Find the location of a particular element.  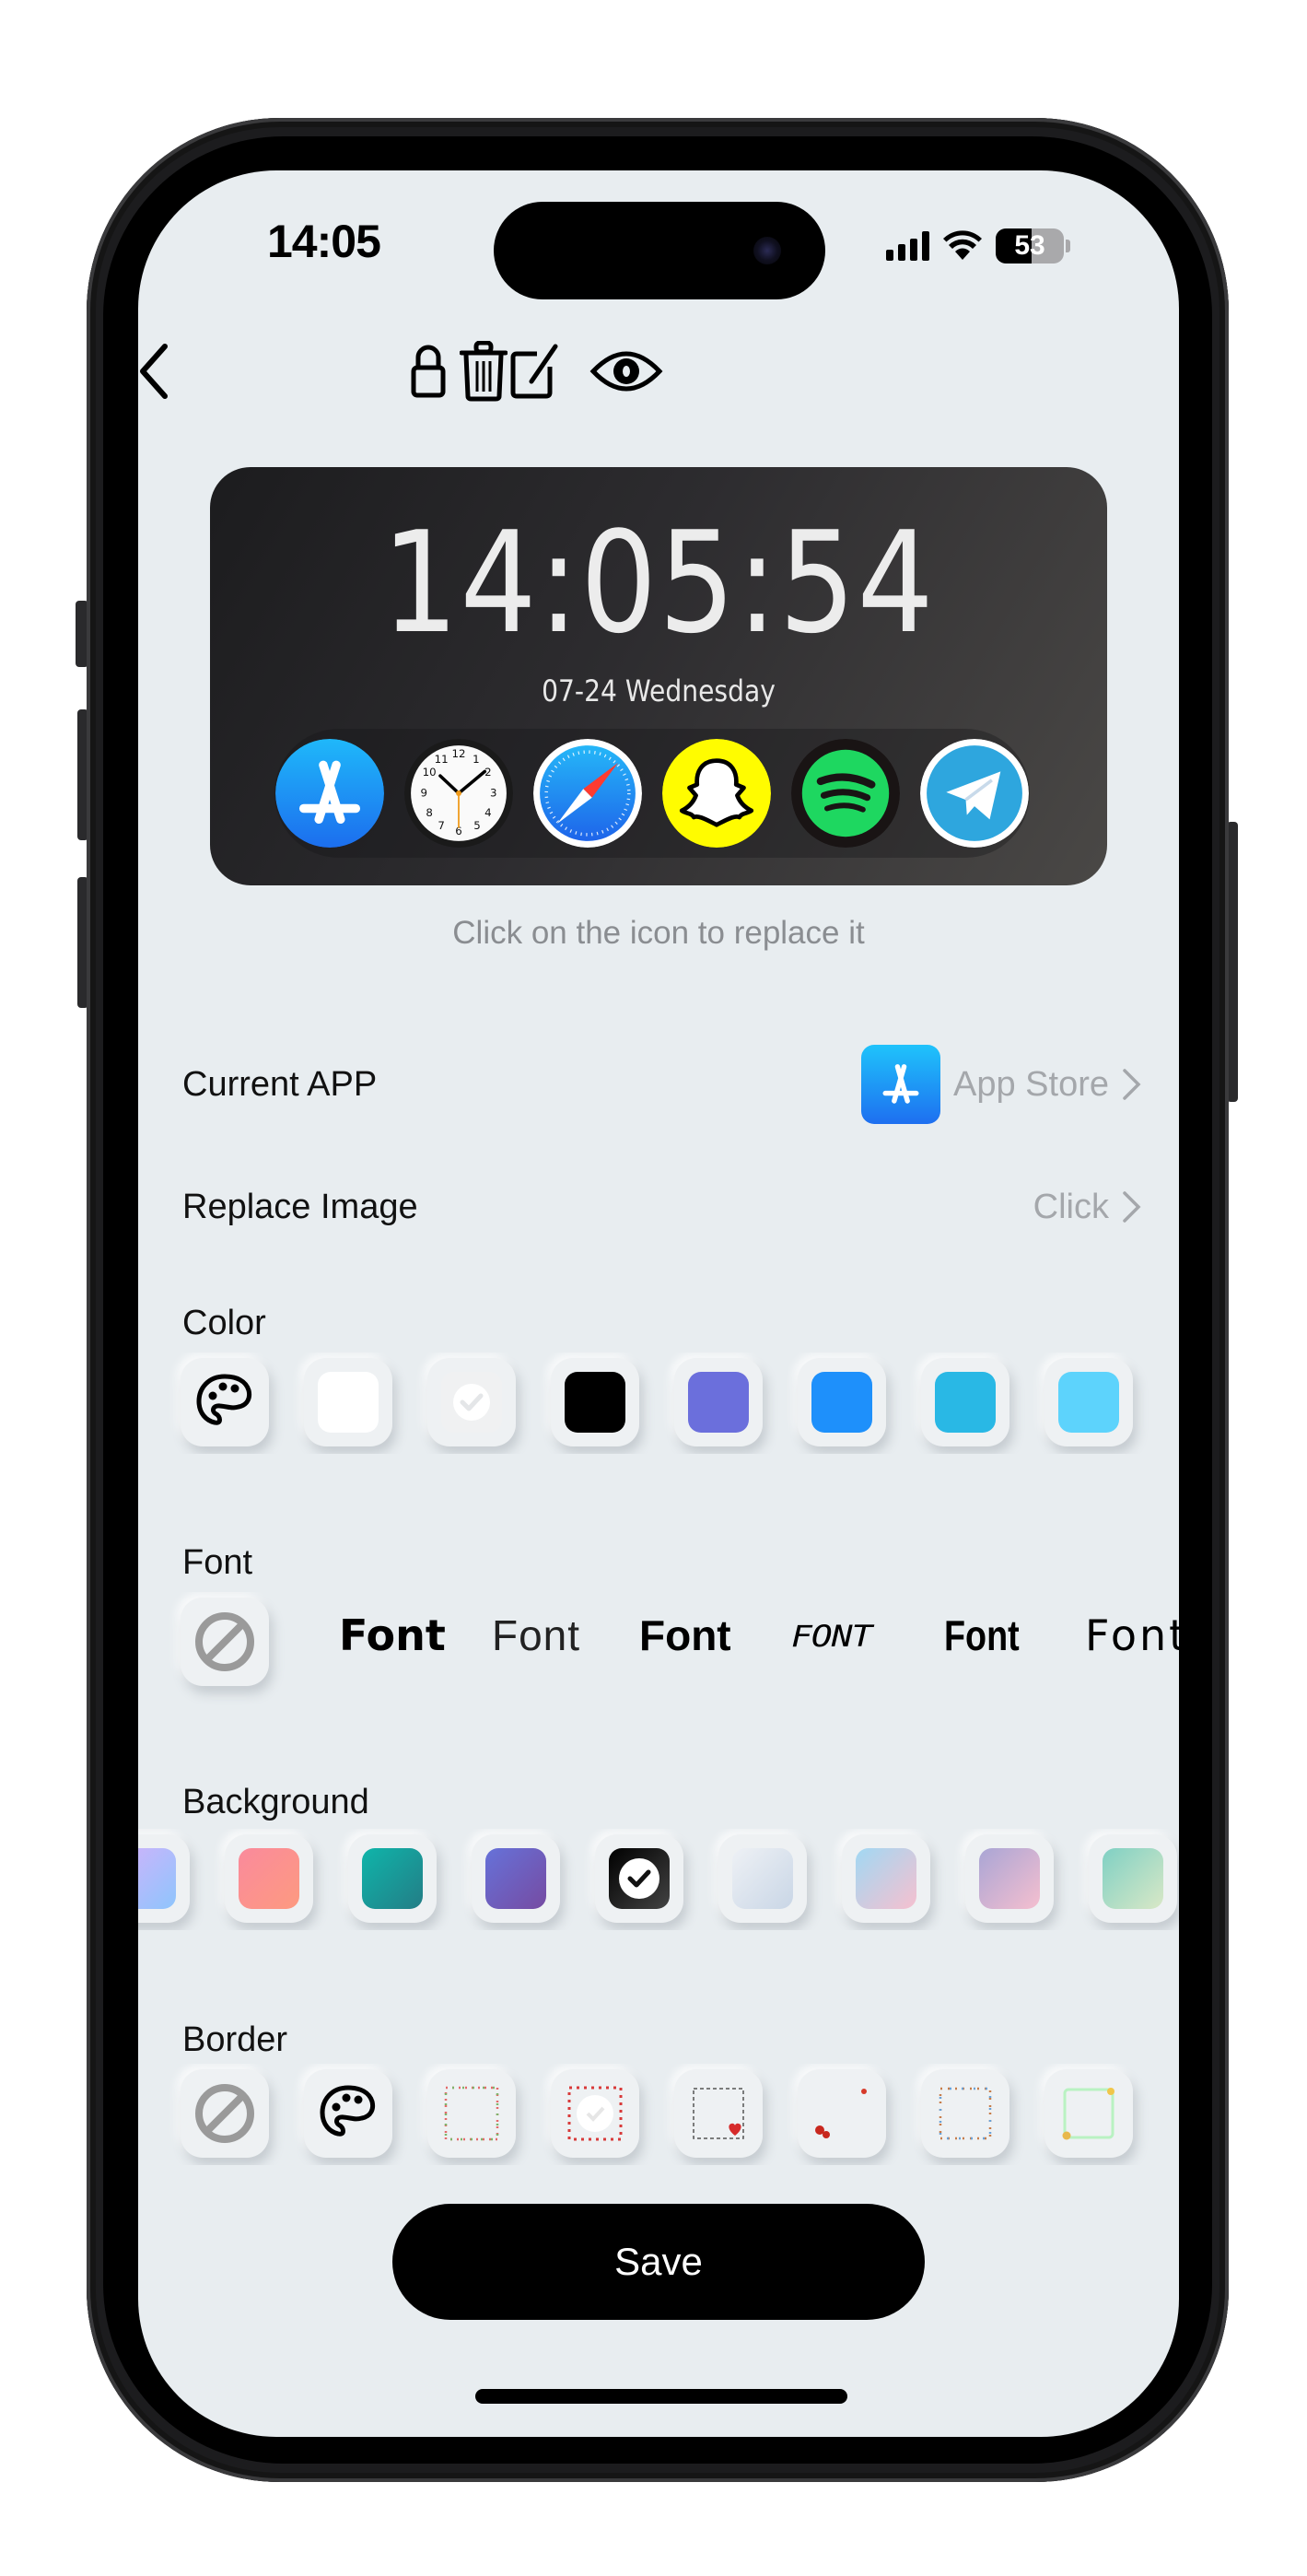

border-pattern-hearts-selected is located at coordinates (595, 2113).